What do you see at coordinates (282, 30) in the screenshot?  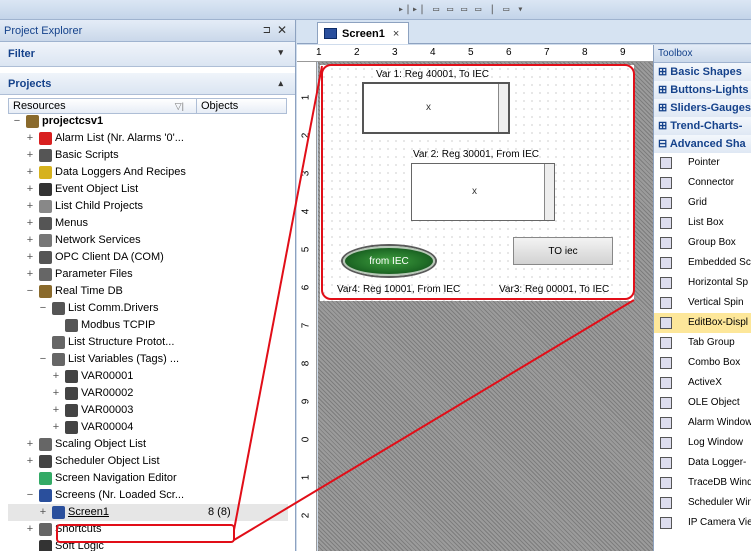 I see `close-icon: ✕` at bounding box center [282, 30].